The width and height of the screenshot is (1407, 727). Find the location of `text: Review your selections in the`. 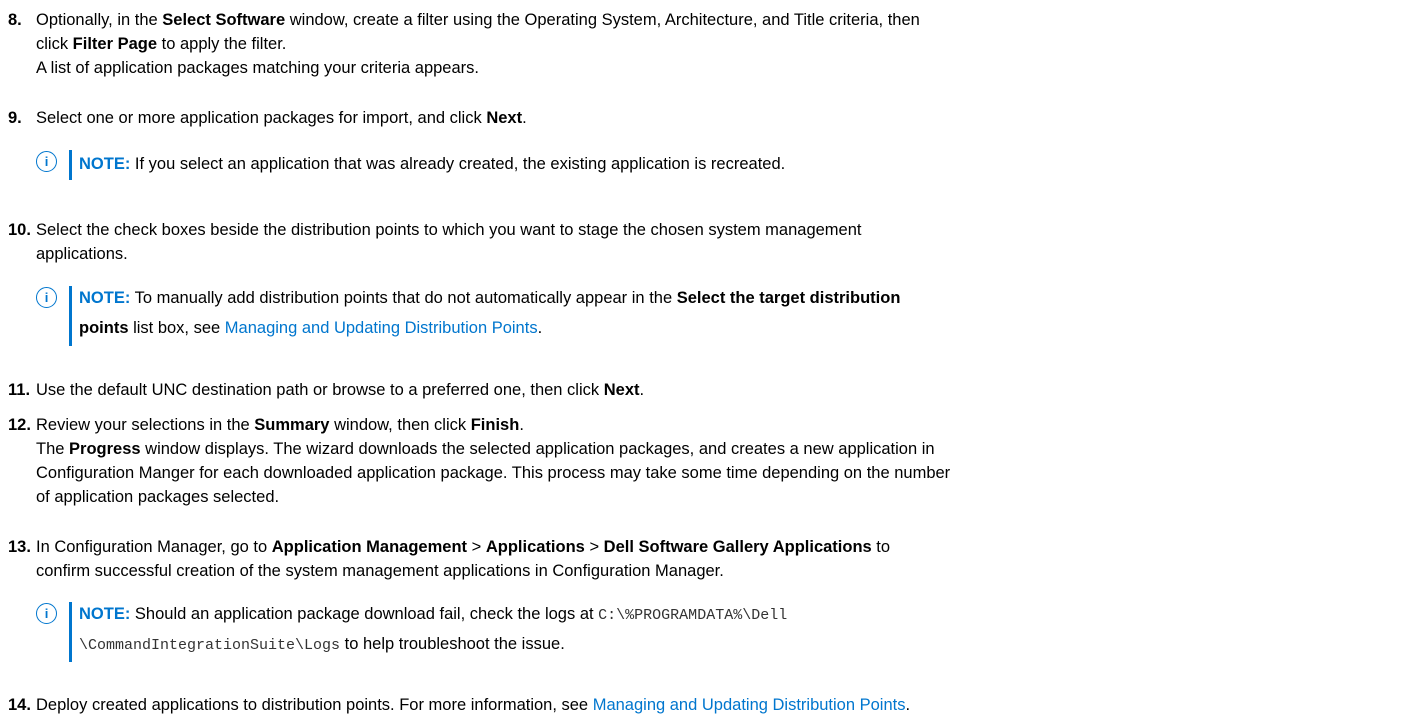

text: Review your selections in the is located at coordinates (145, 425).